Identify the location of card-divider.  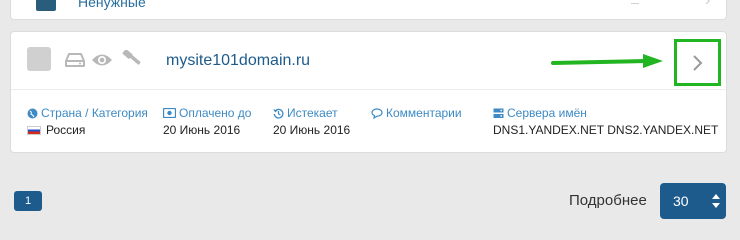
(368, 89).